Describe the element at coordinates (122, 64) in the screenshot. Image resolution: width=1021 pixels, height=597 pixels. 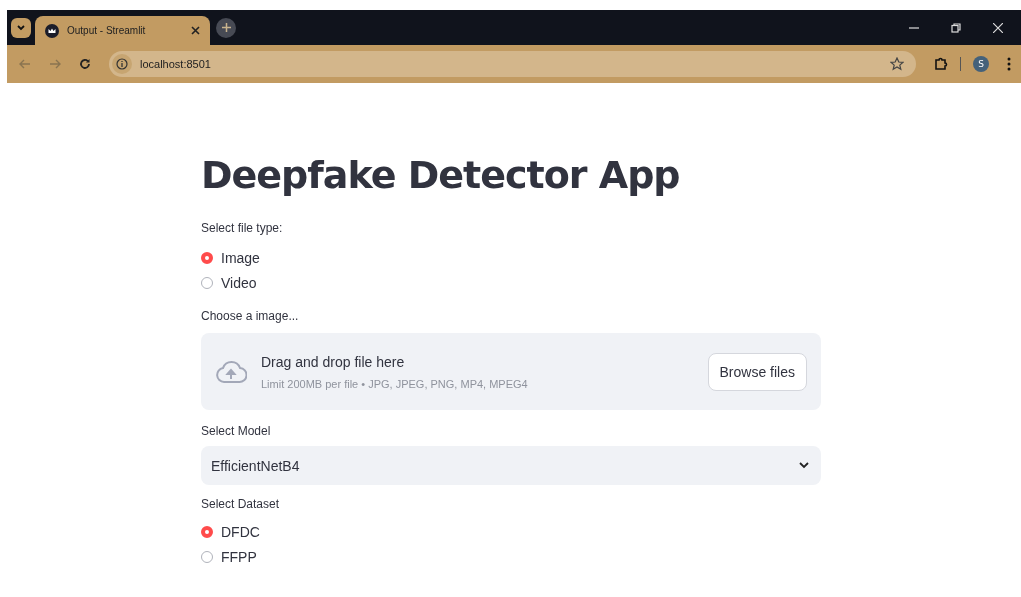
I see `info-icon` at that location.